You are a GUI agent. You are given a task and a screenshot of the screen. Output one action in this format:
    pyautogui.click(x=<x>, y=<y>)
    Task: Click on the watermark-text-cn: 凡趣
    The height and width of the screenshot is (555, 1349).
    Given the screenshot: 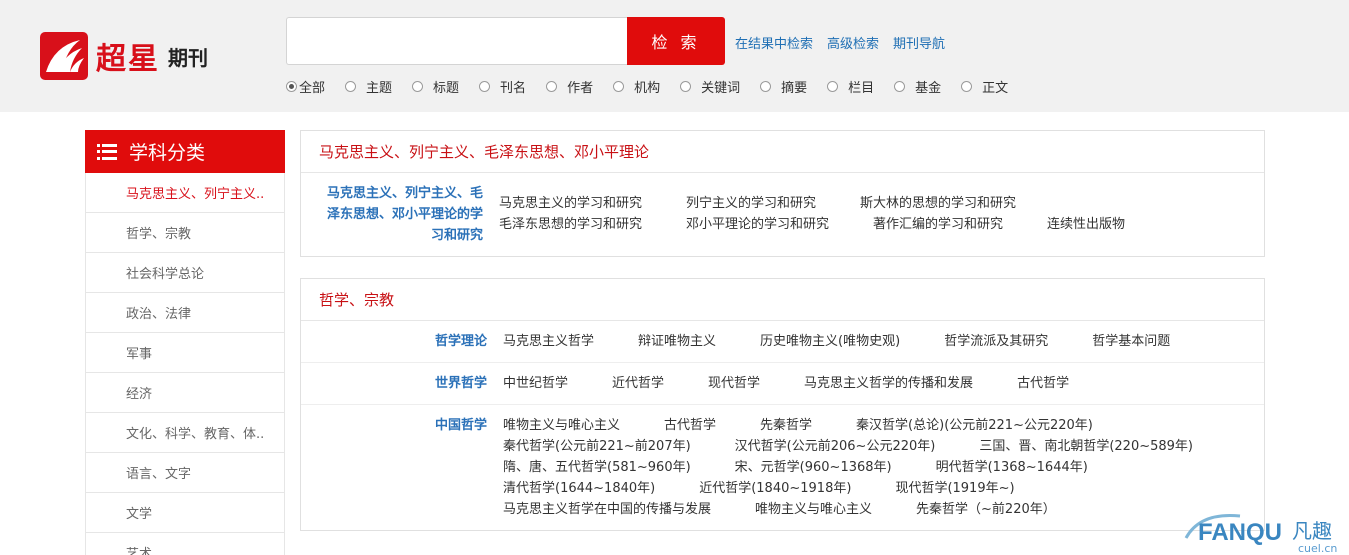 What is the action you would take?
    pyautogui.click(x=1312, y=531)
    